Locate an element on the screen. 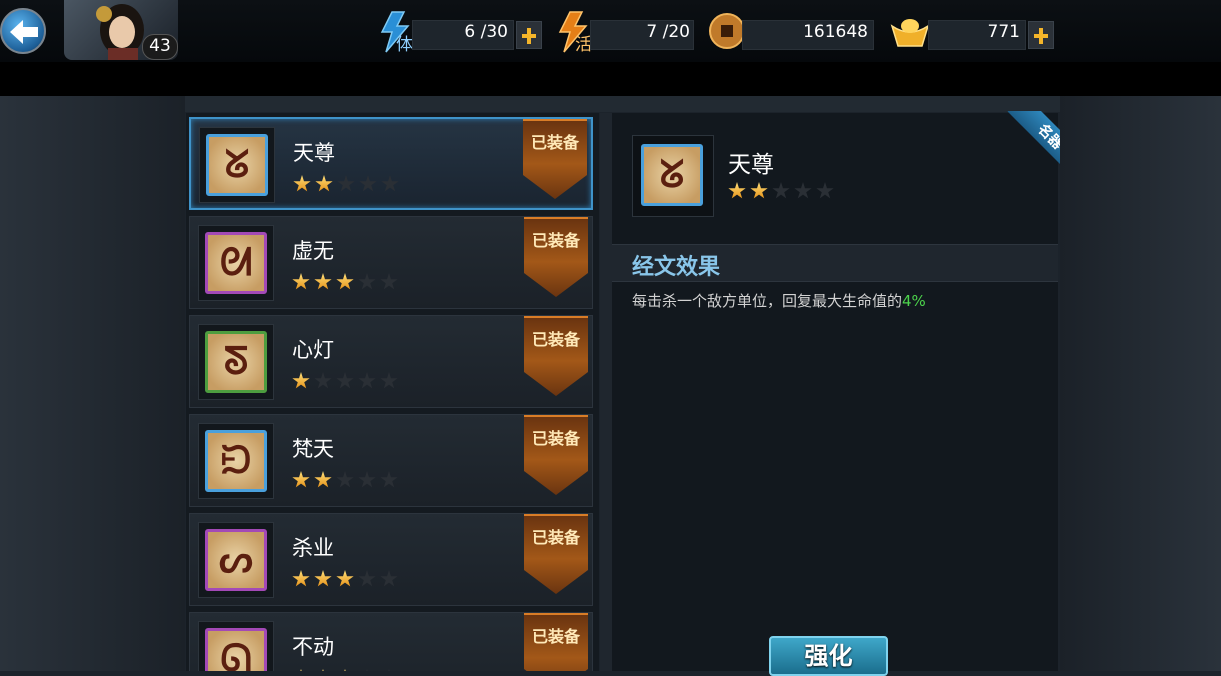  vitality-value: 7 /20 is located at coordinates (668, 32).